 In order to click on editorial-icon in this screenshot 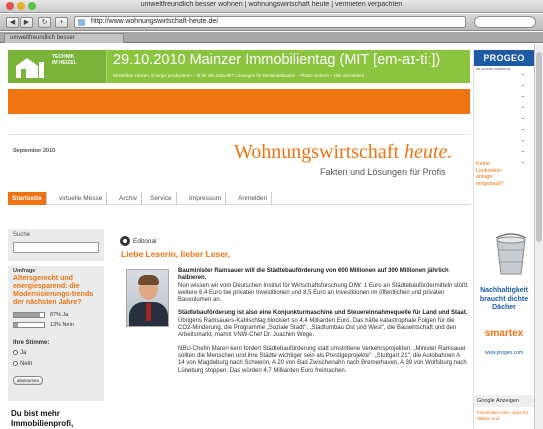, I will do `click(125, 241)`.